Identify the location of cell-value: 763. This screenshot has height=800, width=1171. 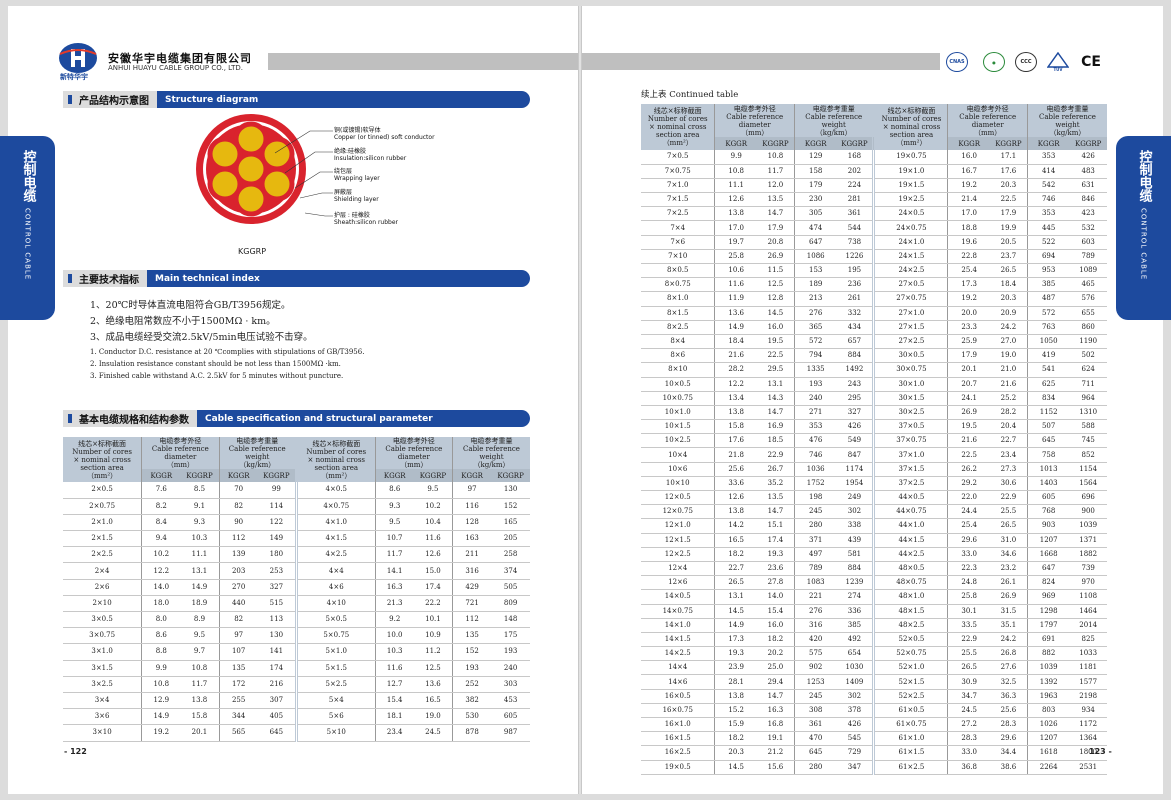
(1048, 327).